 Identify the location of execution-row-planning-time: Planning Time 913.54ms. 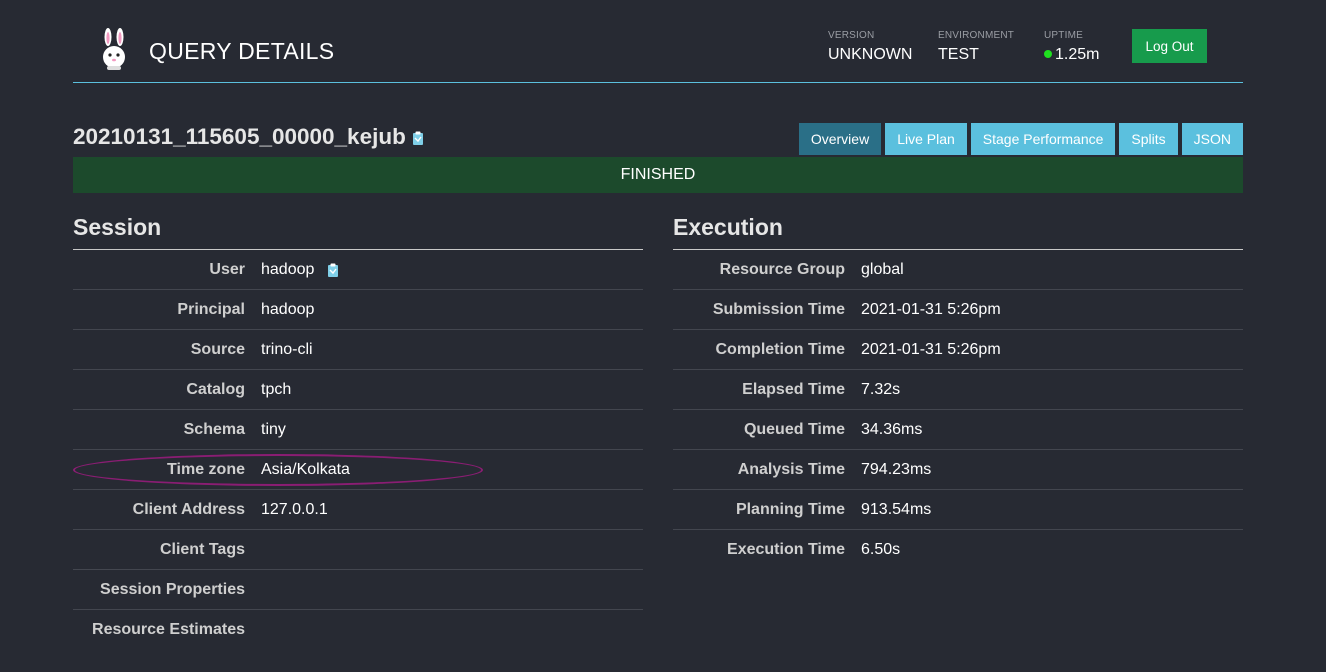
(958, 510).